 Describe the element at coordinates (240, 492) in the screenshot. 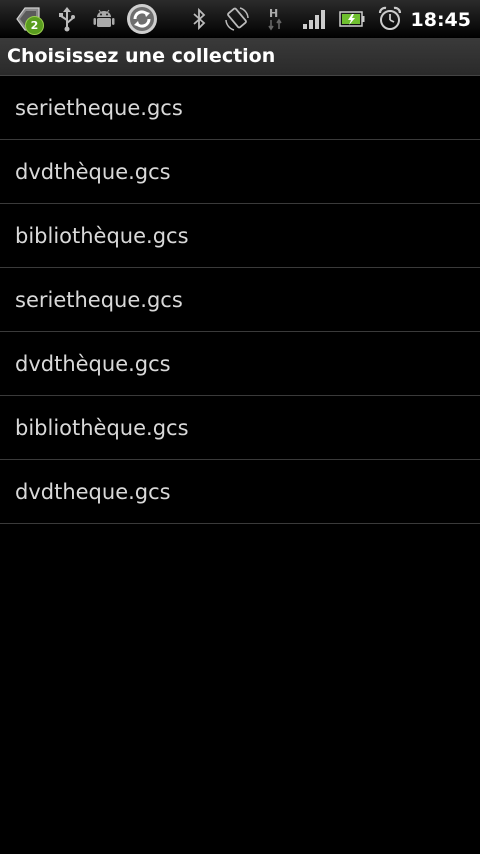

I see `list-item: dvdtheque.gcs` at that location.